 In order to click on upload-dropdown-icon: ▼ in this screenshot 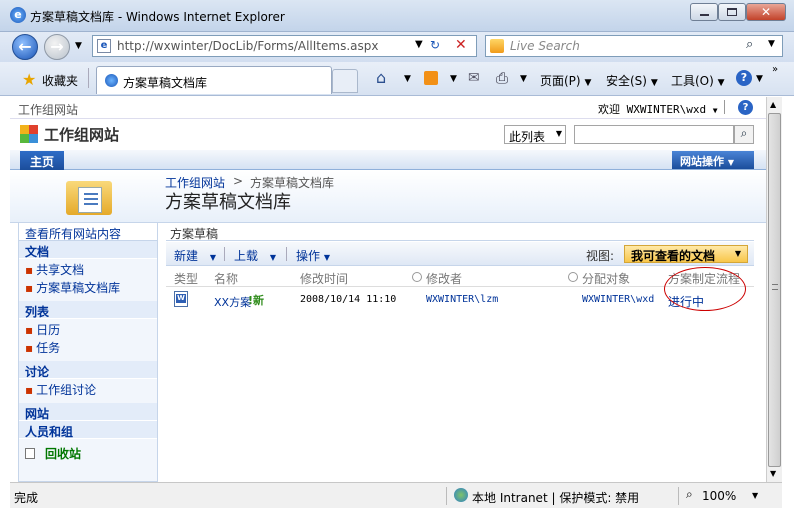, I will do `click(272, 257)`.